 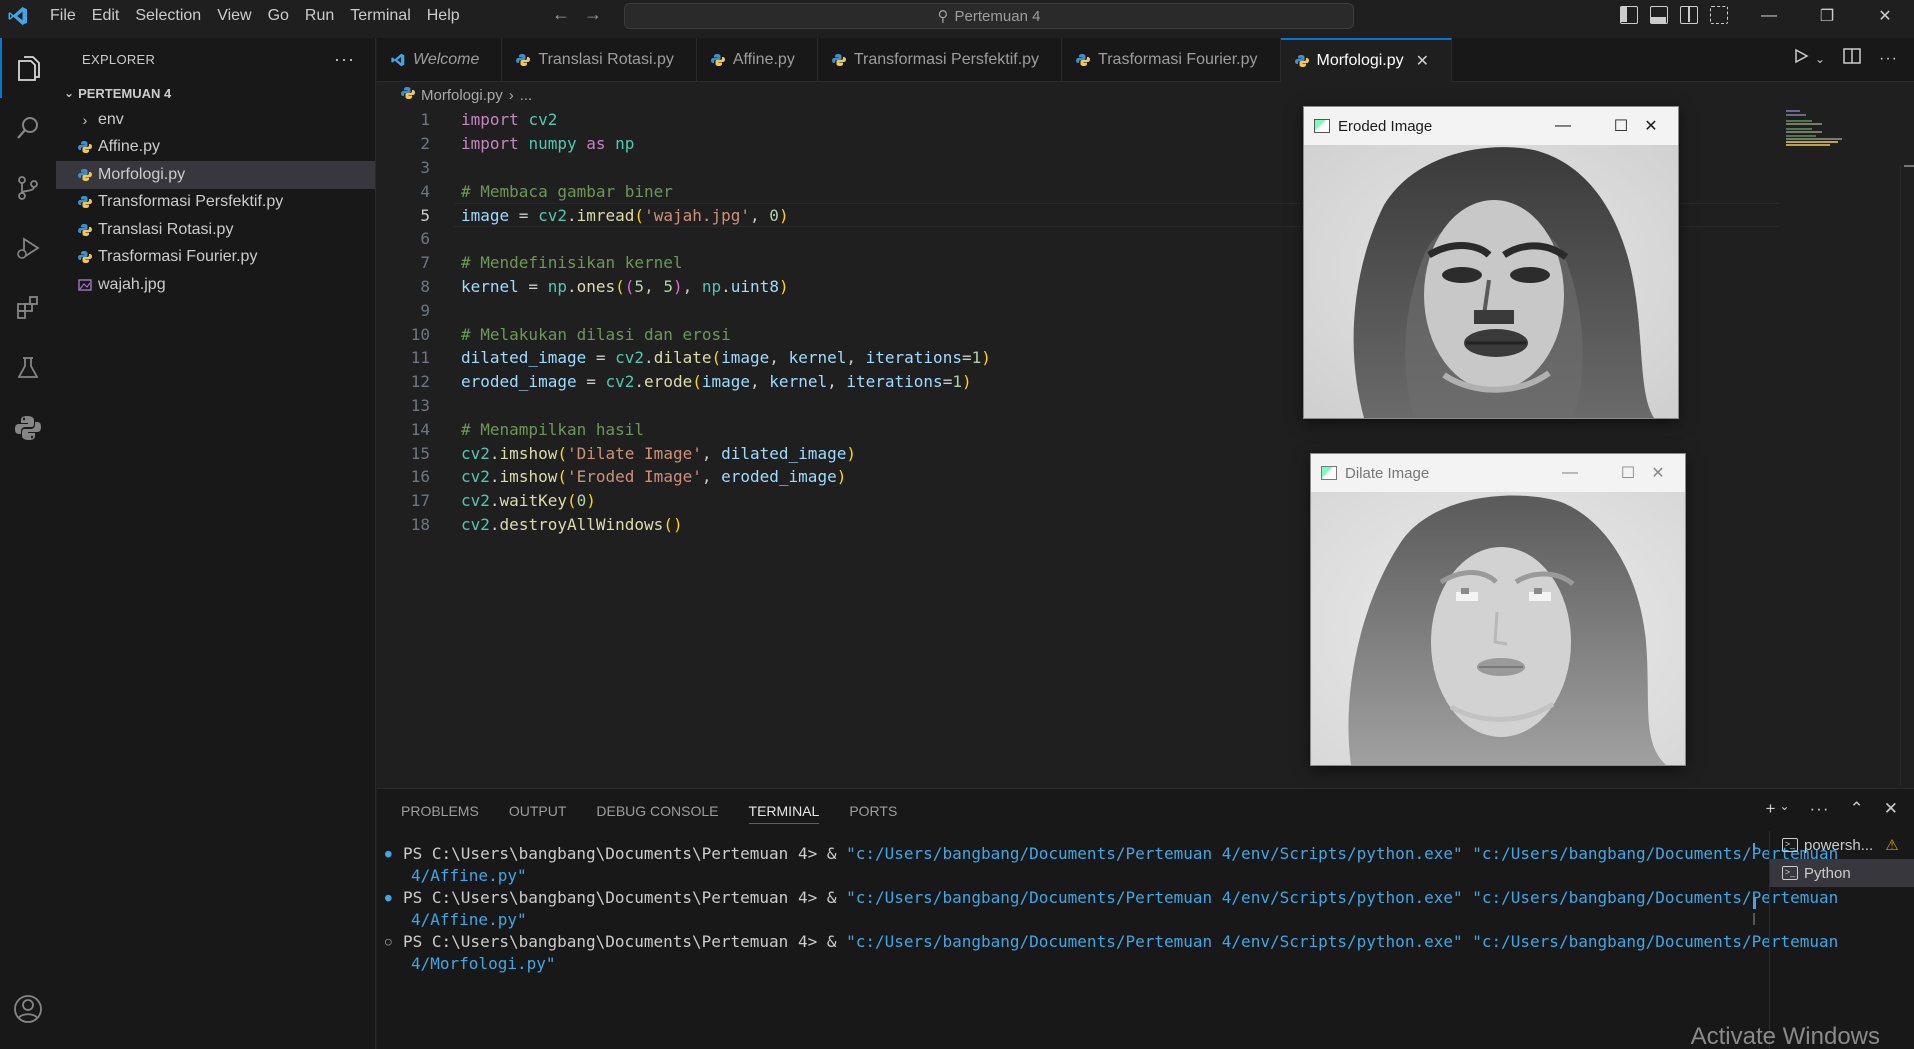 What do you see at coordinates (440, 60) in the screenshot?
I see `editor-tab: Welcome` at bounding box center [440, 60].